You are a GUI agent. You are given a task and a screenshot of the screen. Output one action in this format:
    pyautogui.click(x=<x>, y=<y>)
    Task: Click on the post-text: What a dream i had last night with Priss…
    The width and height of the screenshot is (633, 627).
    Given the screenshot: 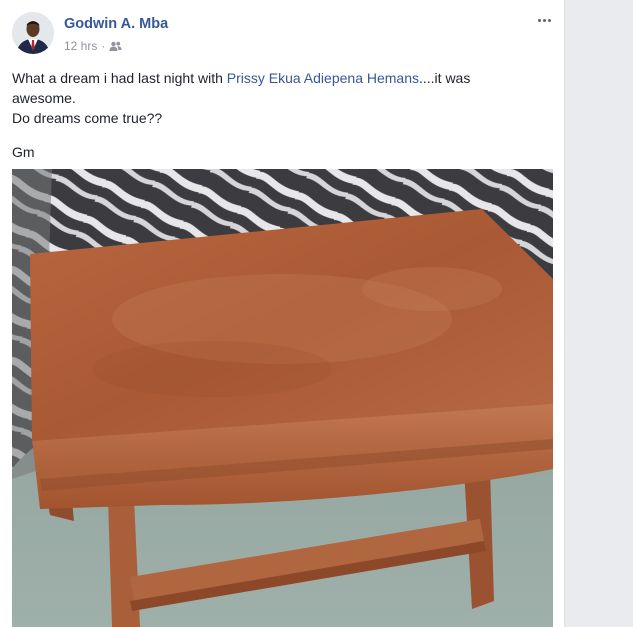 What is the action you would take?
    pyautogui.click(x=272, y=115)
    